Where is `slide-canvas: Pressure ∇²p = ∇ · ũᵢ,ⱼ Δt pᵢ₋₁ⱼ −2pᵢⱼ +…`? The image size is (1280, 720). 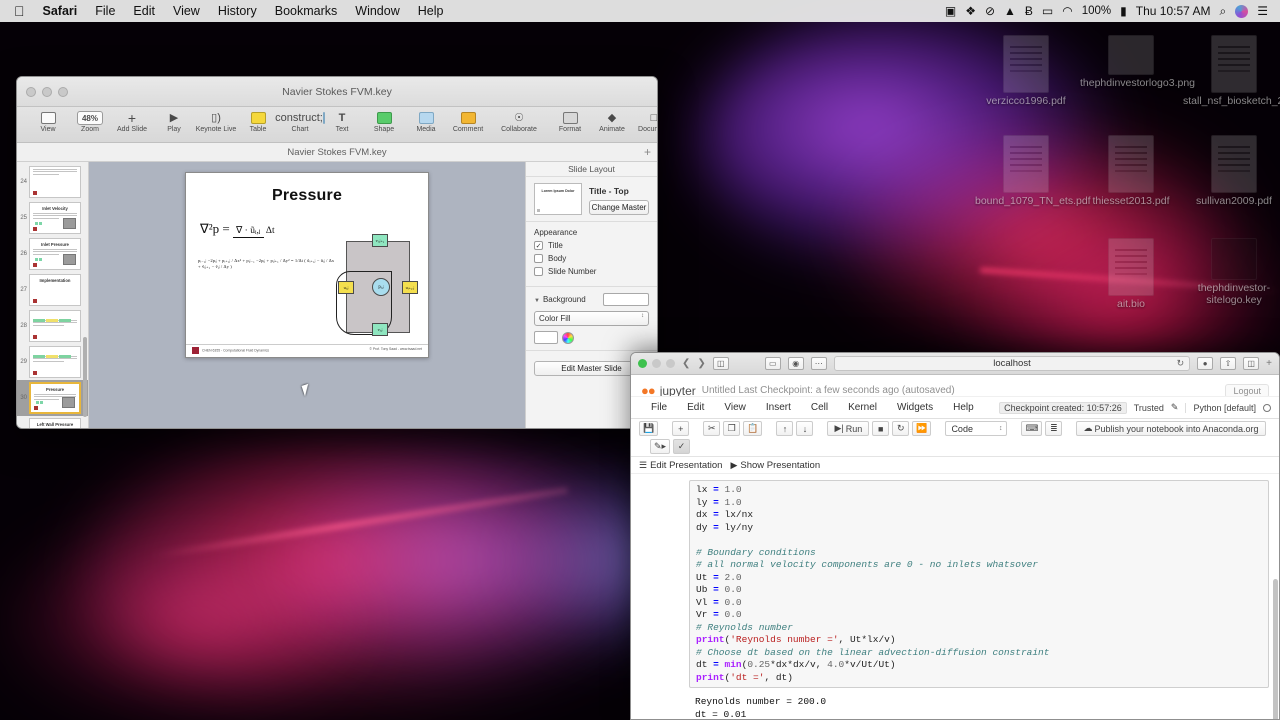 slide-canvas: Pressure ∇²p = ∇ · ũᵢ,ⱼ Δt pᵢ₋₁ⱼ −2pᵢⱼ +… is located at coordinates (307, 295).